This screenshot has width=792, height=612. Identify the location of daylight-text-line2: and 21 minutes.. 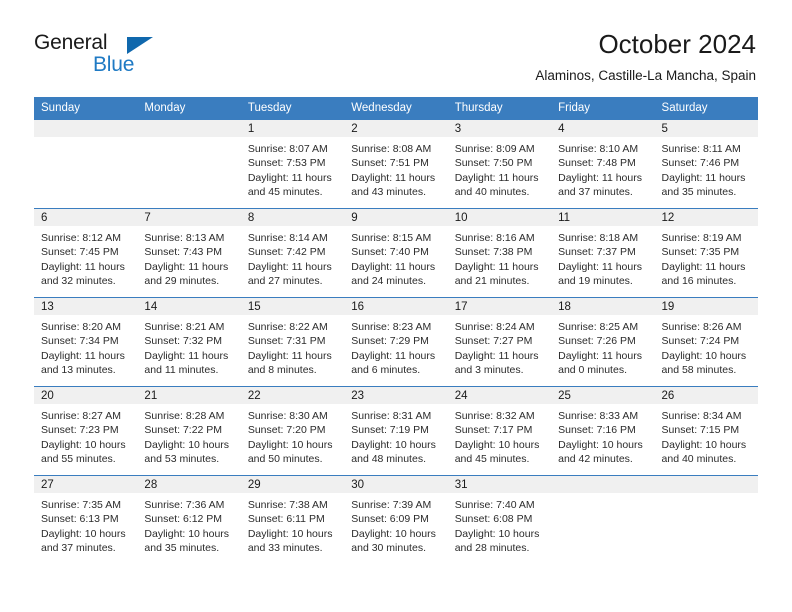
(492, 280).